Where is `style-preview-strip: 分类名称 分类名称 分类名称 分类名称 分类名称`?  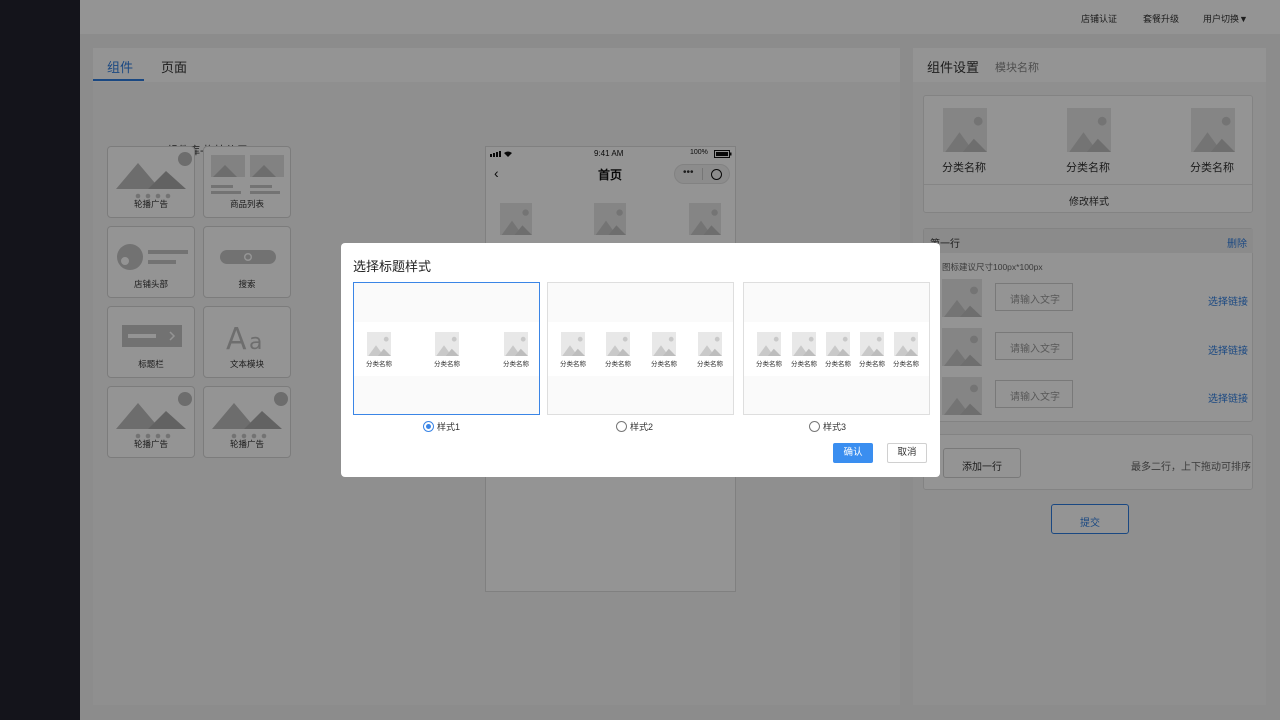
style-preview-strip: 分类名称 分类名称 分类名称 分类名称 分类名称 is located at coordinates (836, 349).